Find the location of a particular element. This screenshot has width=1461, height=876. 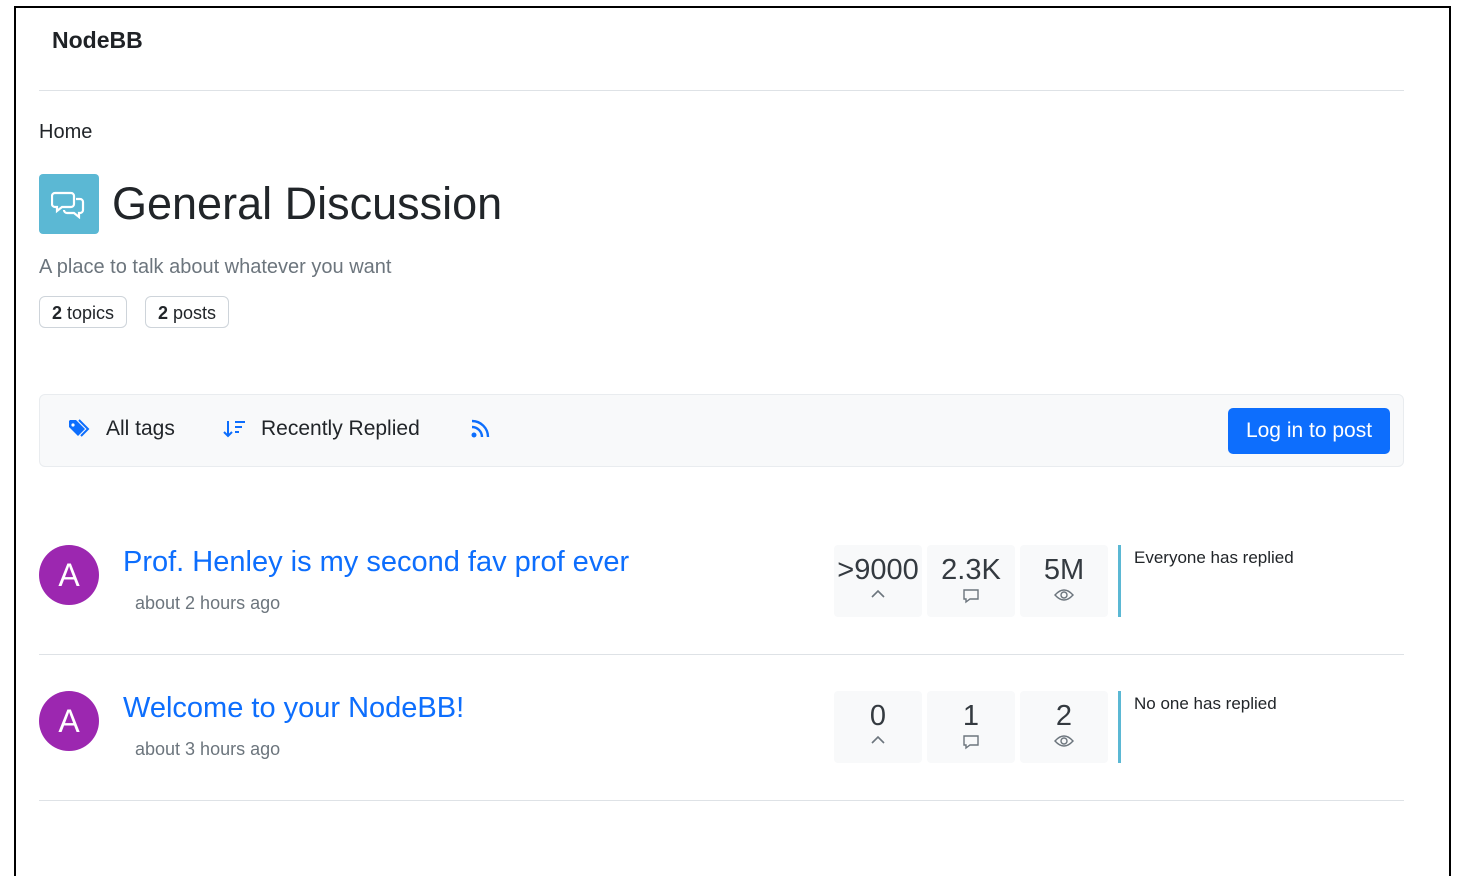

topics-count: 2 is located at coordinates (57, 313).